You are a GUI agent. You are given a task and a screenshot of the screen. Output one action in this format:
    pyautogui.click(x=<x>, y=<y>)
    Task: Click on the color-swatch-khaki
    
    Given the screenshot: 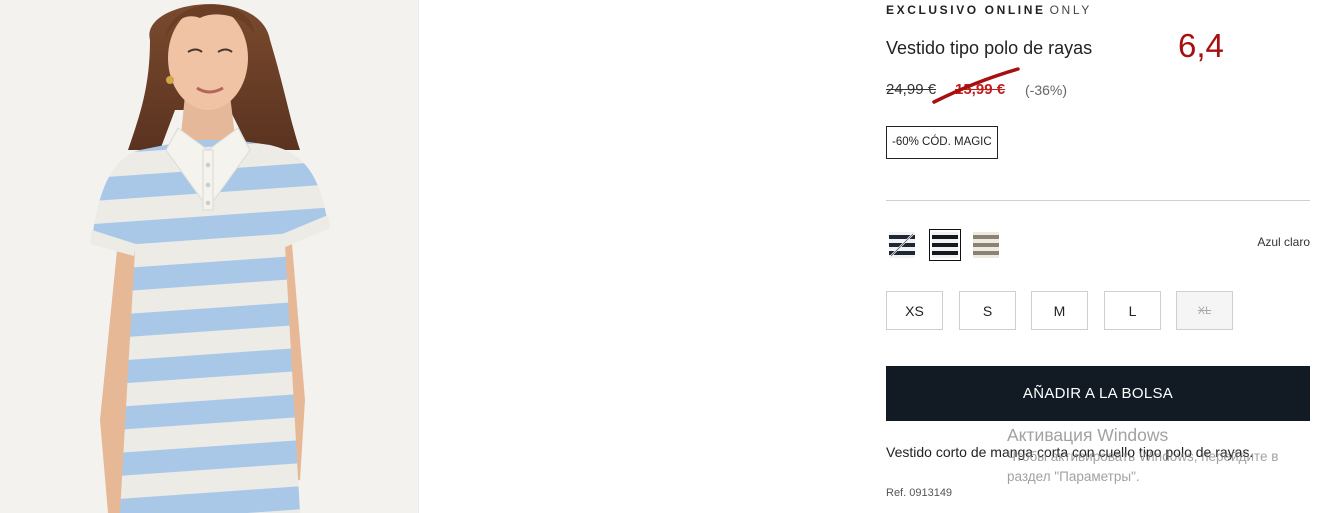 What is the action you would take?
    pyautogui.click(x=986, y=245)
    